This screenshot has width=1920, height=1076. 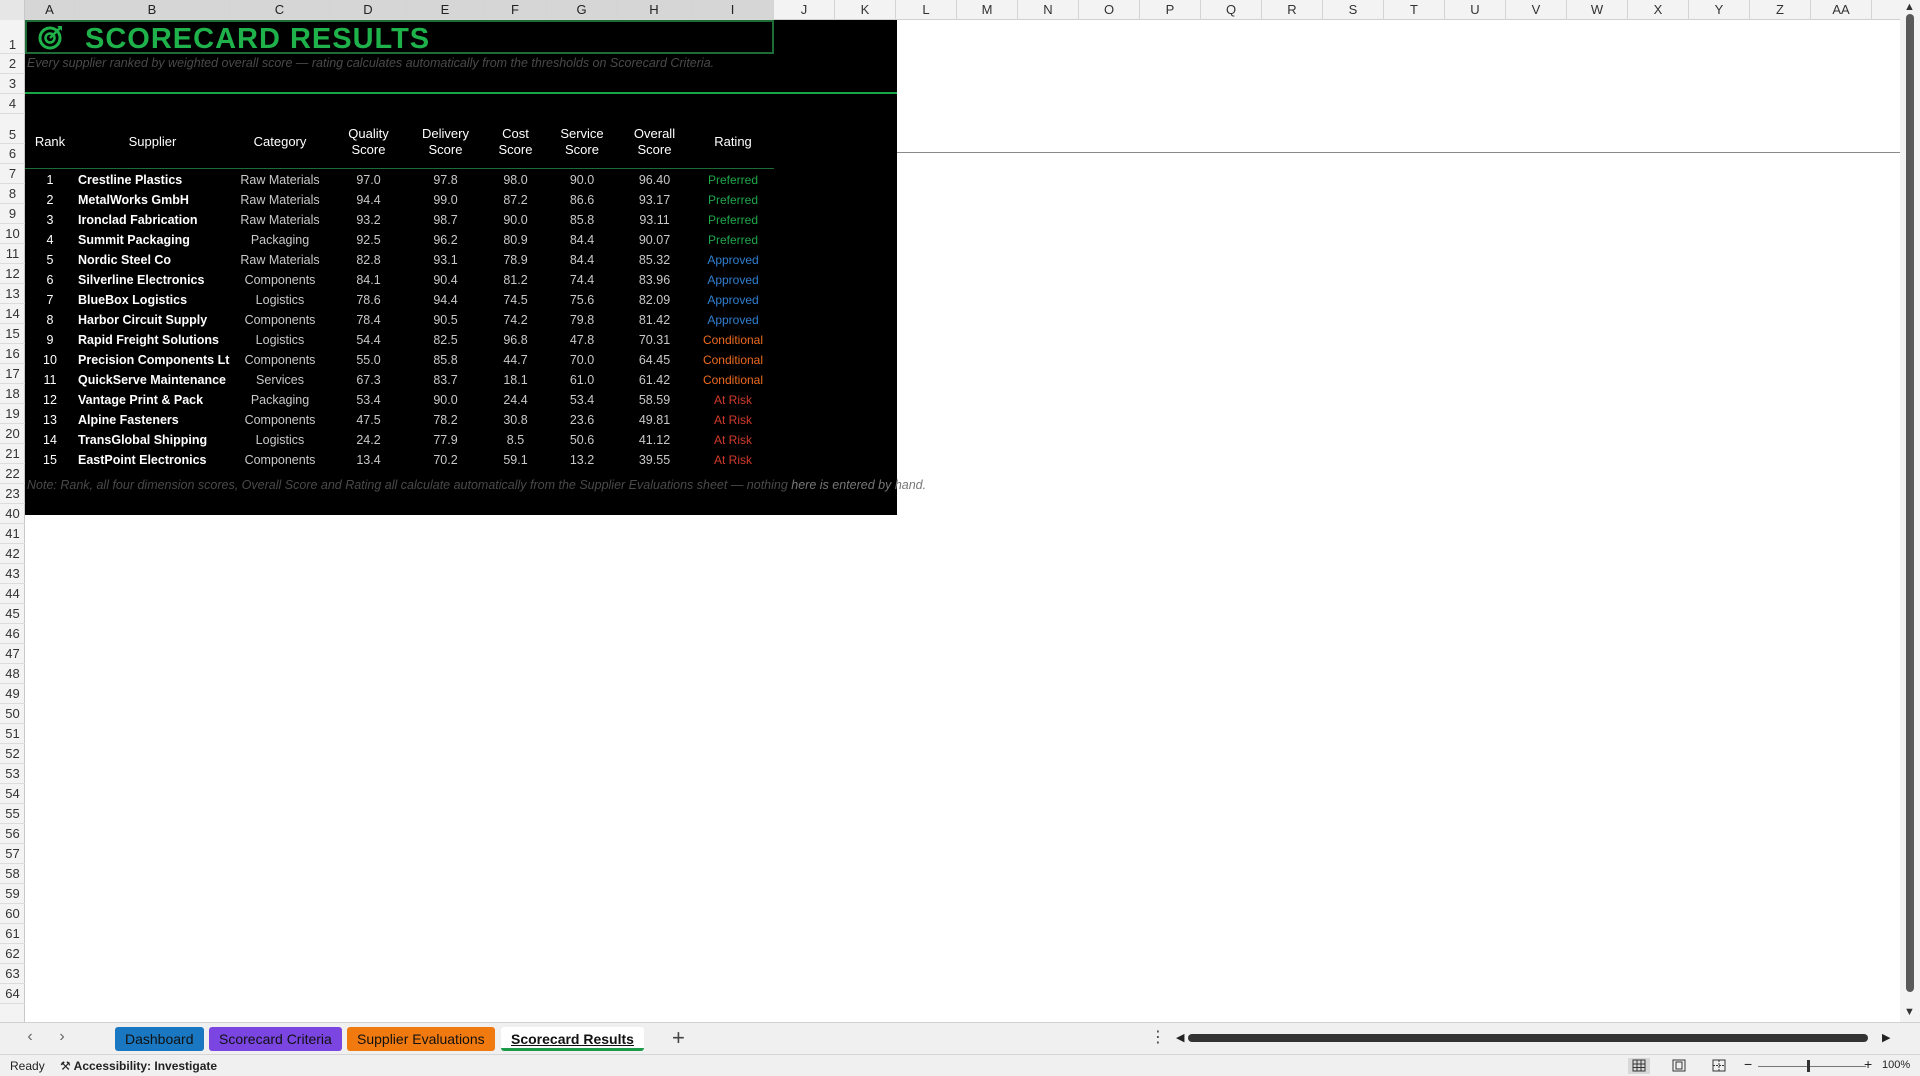 I want to click on supplier-cell: Nordic Steel Co, so click(x=152, y=260).